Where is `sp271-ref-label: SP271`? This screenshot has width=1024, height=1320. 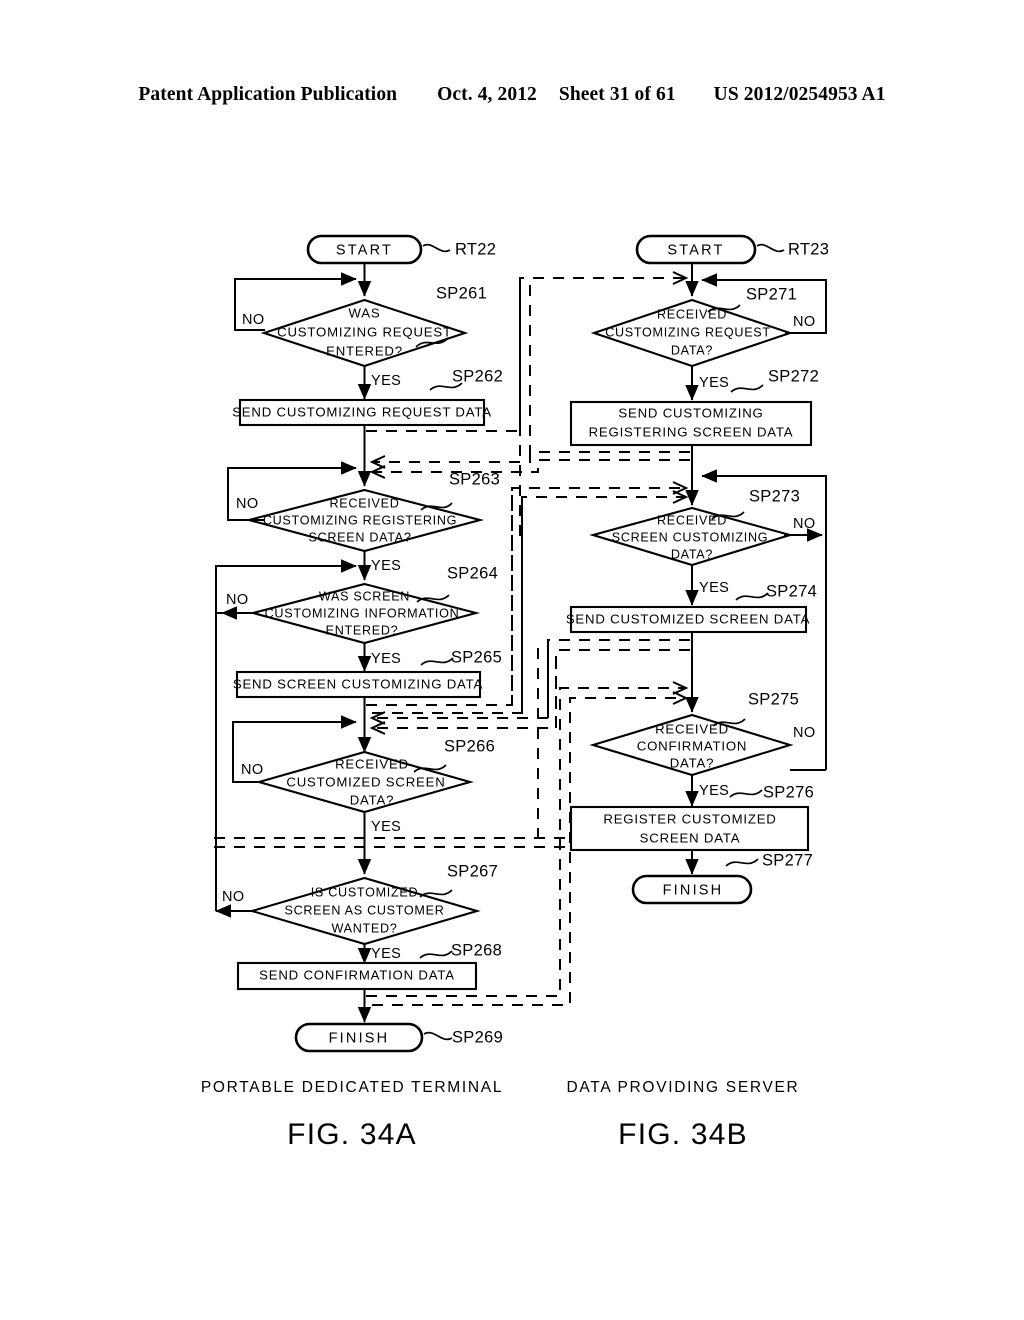 sp271-ref-label: SP271 is located at coordinates (771, 294).